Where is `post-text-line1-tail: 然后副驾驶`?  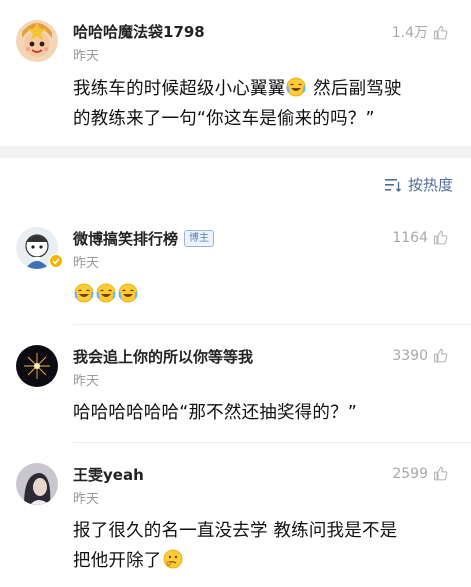 post-text-line1-tail: 然后副驾驶 is located at coordinates (354, 89).